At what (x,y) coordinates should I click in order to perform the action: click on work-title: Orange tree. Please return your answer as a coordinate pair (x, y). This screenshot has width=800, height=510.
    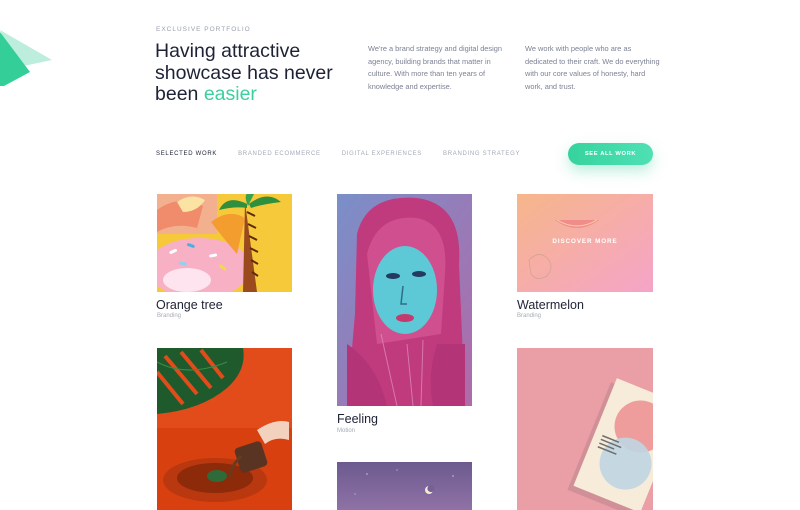
    Looking at the image, I should click on (189, 305).